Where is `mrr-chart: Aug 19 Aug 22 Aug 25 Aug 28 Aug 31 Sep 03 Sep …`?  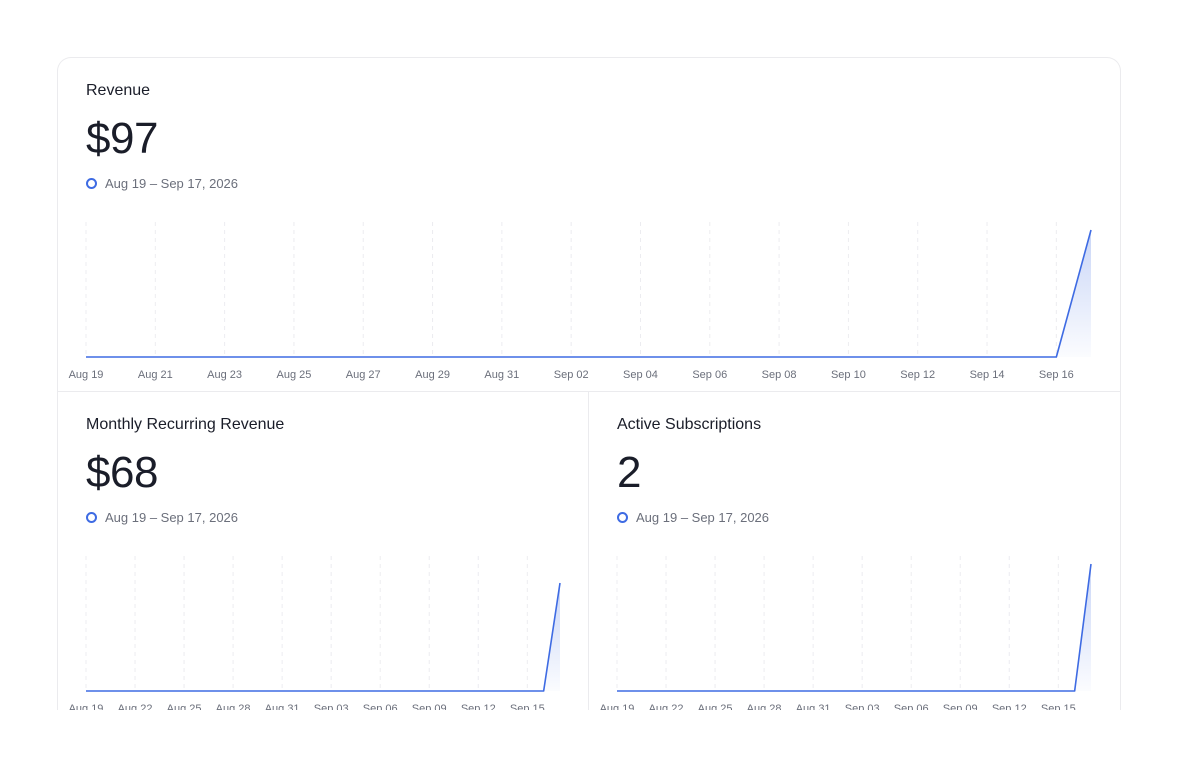
mrr-chart: Aug 19 Aug 22 Aug 25 Aug 28 Aug 31 Sep 03 Sep … is located at coordinates (323, 633).